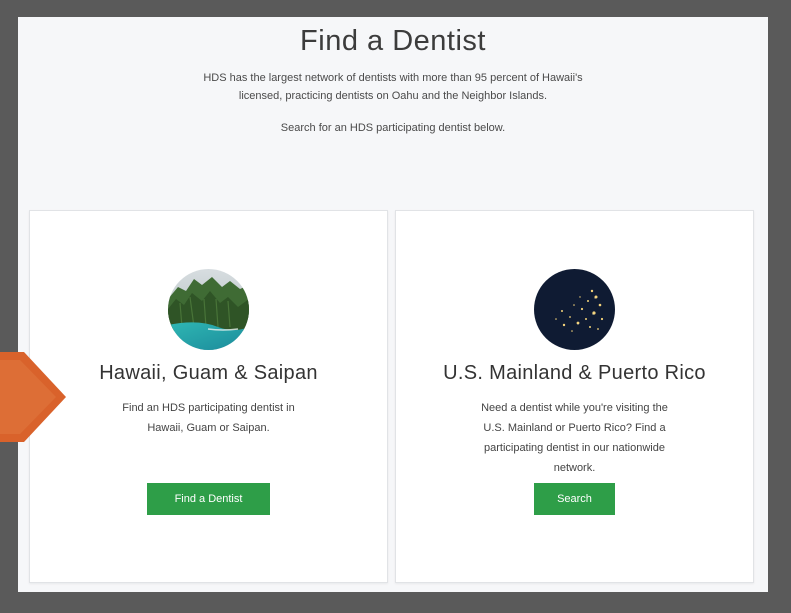 The image size is (791, 613). What do you see at coordinates (393, 41) in the screenshot?
I see `page-title: Find a Dentist` at bounding box center [393, 41].